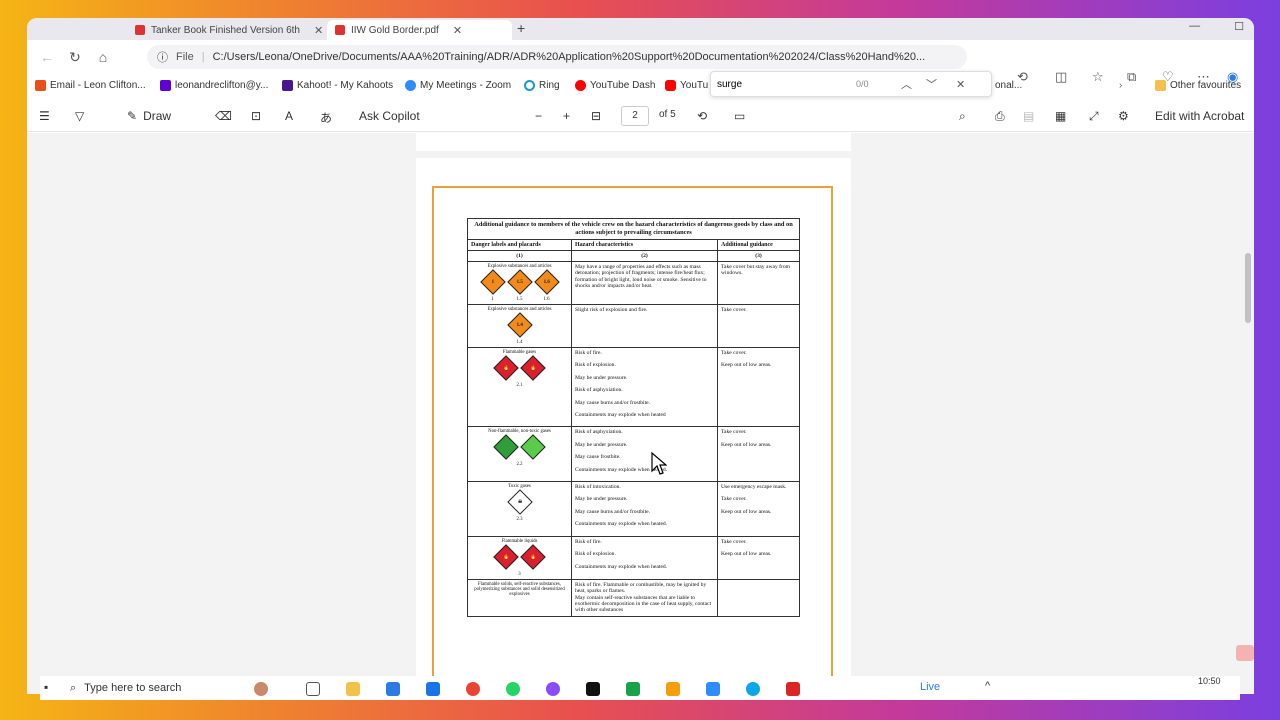 The width and height of the screenshot is (1280, 720). What do you see at coordinates (521, 28) in the screenshot?
I see `new-tab-icon: +` at bounding box center [521, 28].